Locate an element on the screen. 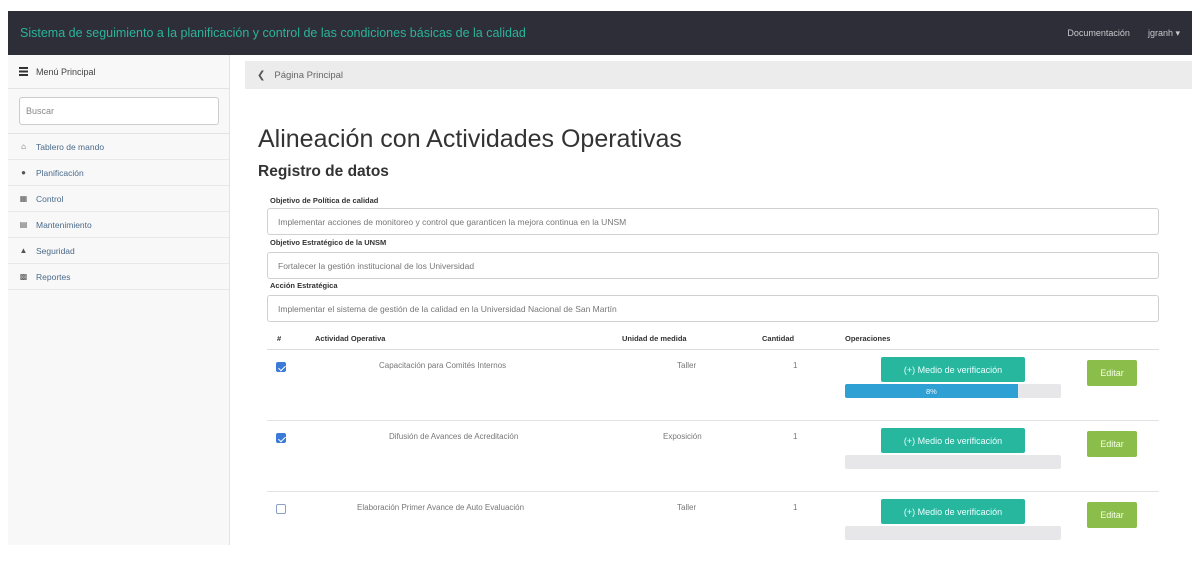 The height and width of the screenshot is (563, 1192). chevron-left-icon: ❮ is located at coordinates (261, 75).